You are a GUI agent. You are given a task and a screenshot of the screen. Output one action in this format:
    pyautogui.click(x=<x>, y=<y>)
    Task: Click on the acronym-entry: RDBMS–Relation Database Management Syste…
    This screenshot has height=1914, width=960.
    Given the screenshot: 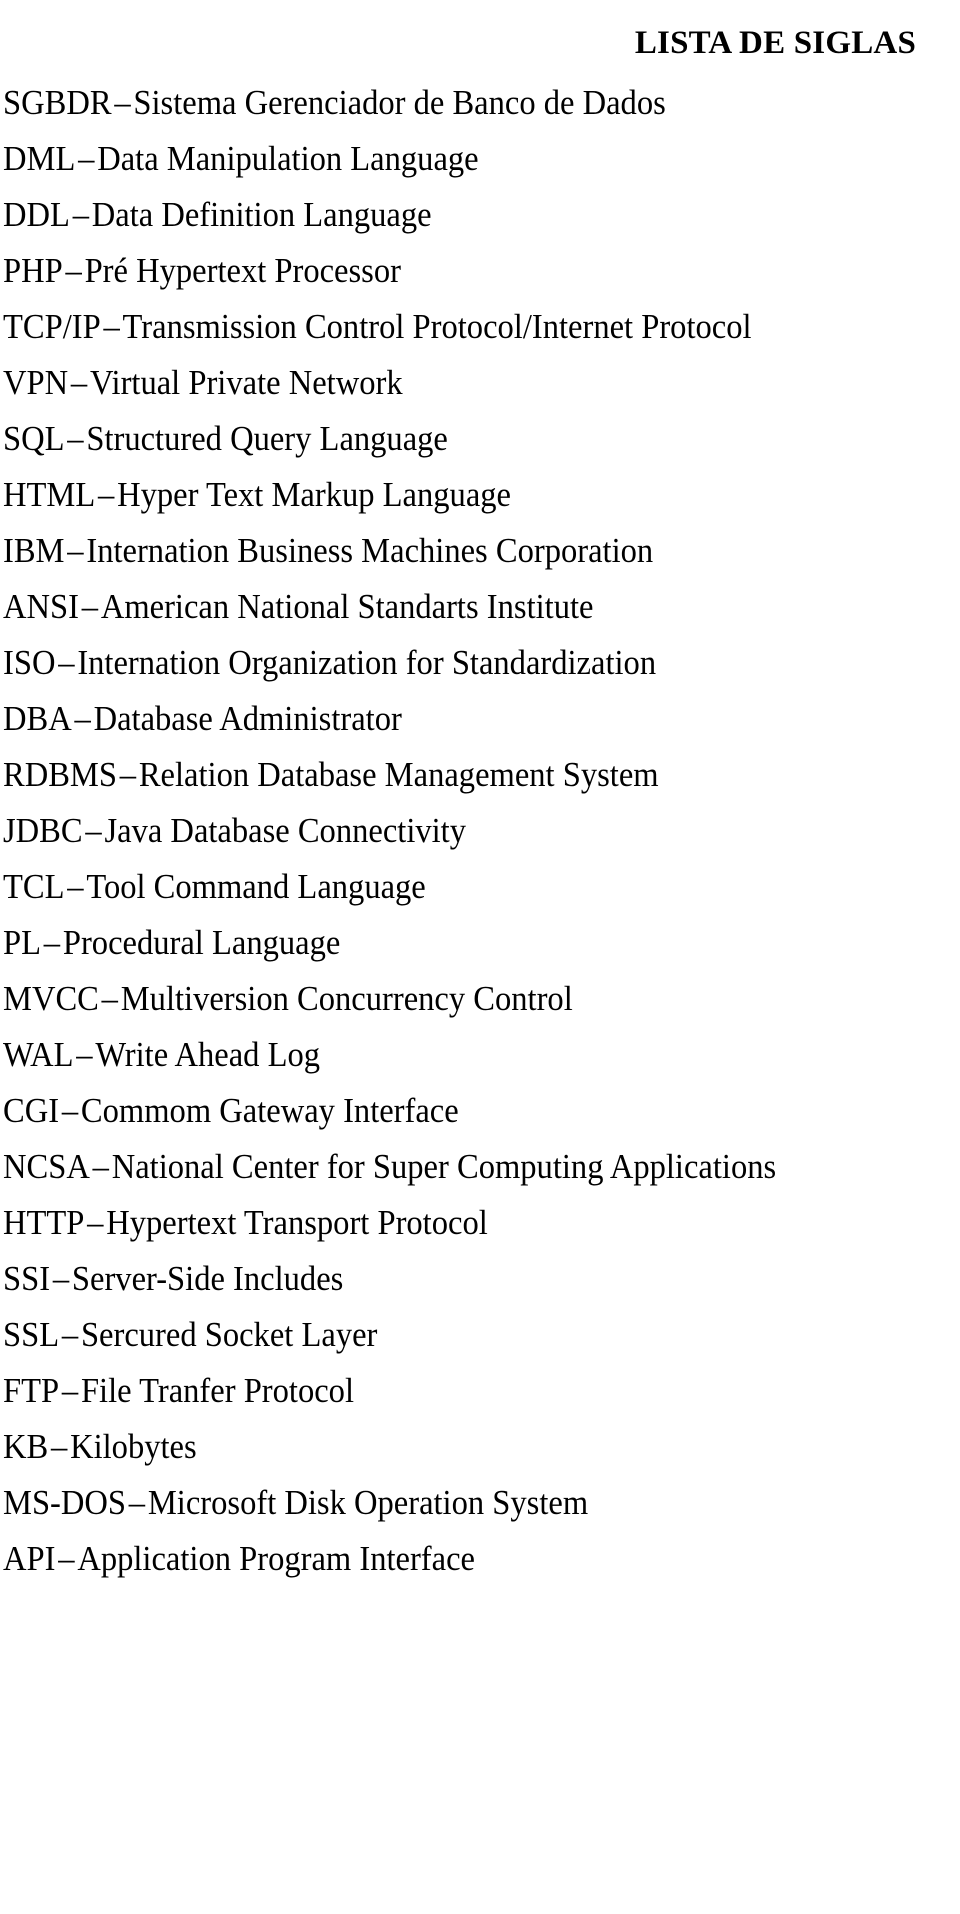 What is the action you would take?
    pyautogui.click(x=448, y=775)
    